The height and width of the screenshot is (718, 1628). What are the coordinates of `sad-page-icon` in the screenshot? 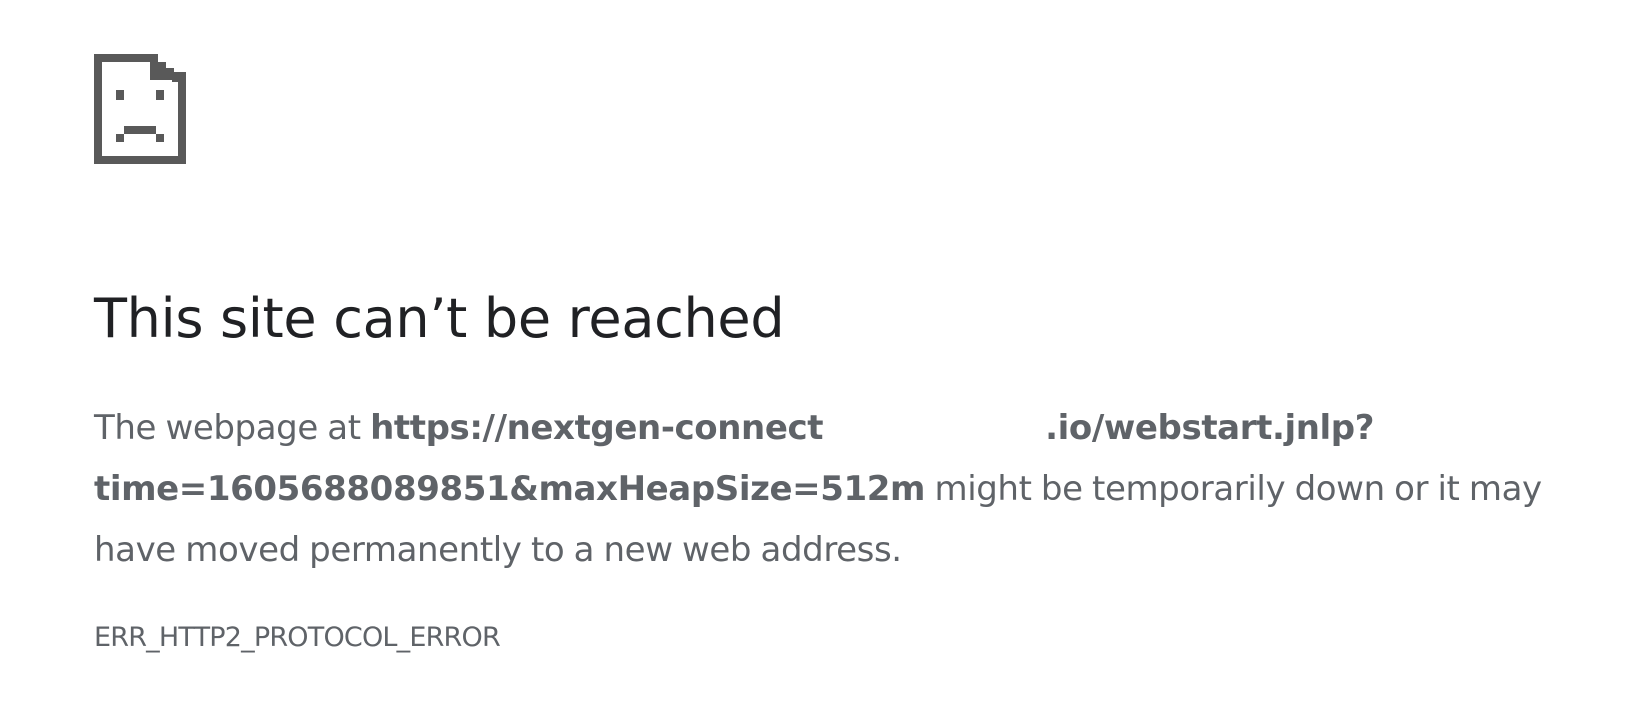 It's located at (140, 109).